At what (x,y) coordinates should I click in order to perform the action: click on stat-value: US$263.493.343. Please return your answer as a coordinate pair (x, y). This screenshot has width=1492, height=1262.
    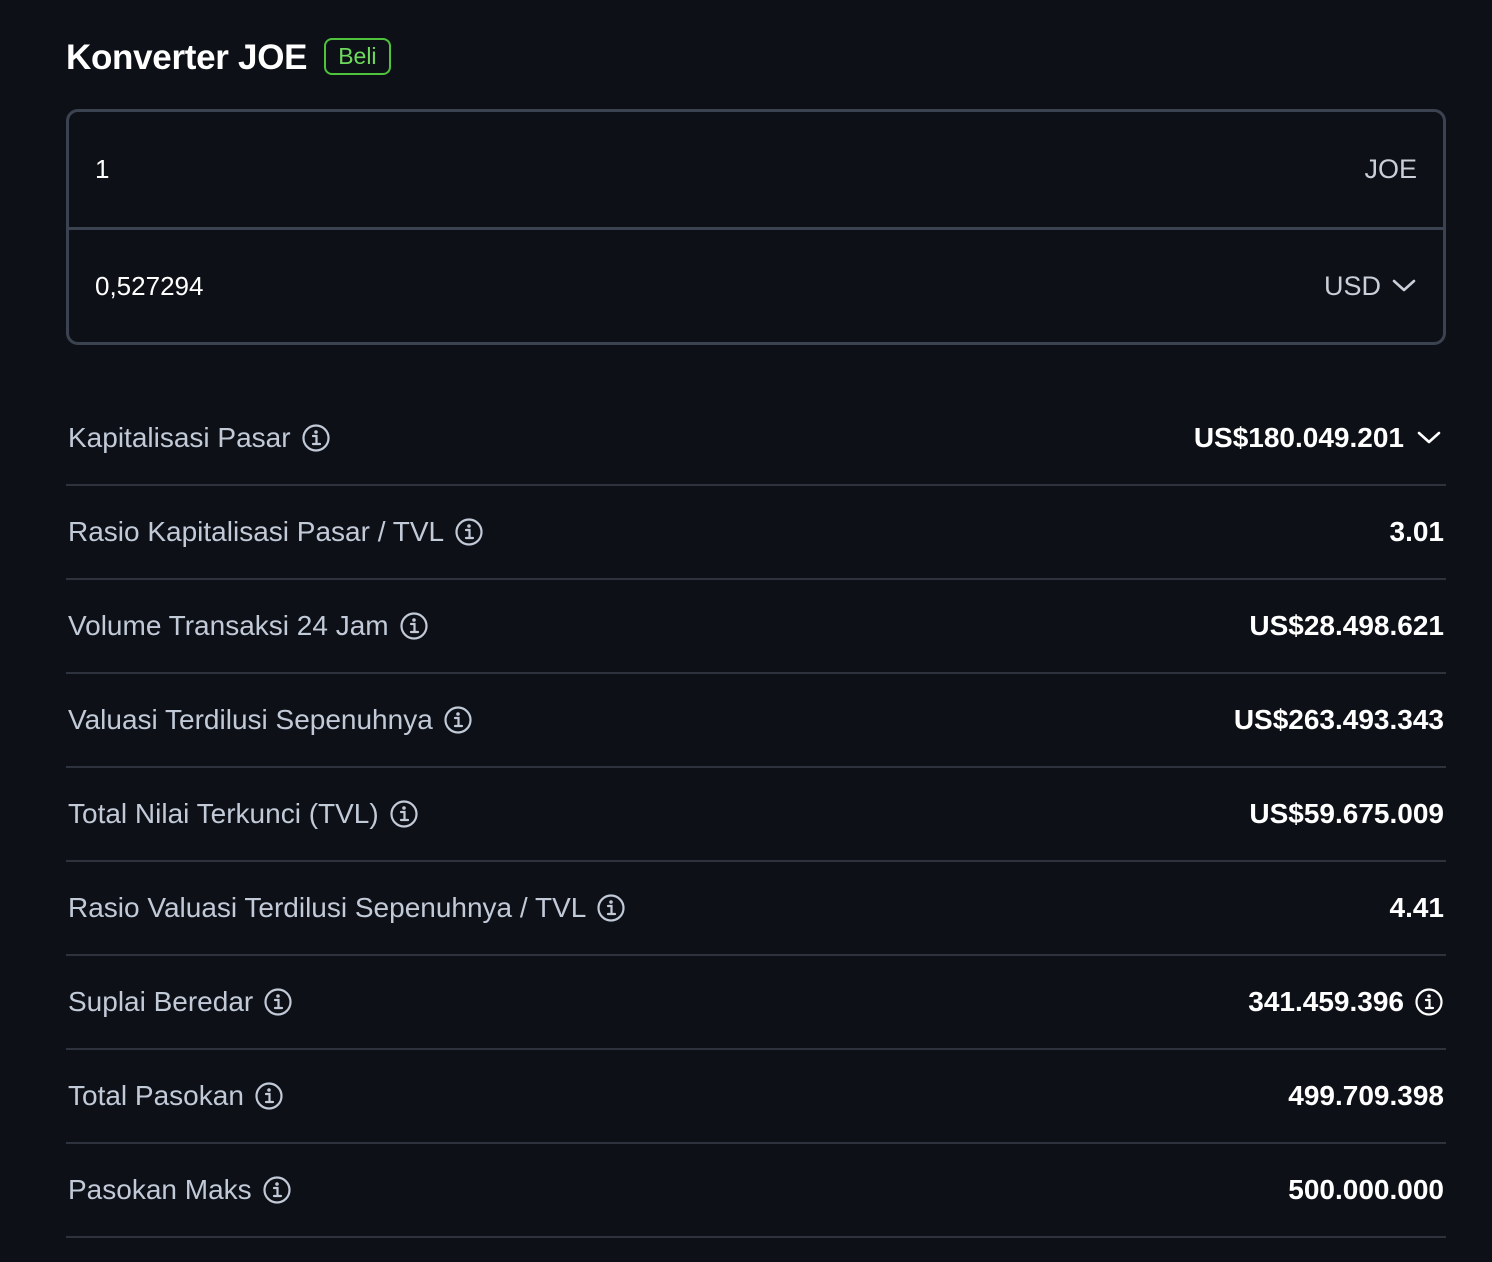
    Looking at the image, I should click on (1338, 719).